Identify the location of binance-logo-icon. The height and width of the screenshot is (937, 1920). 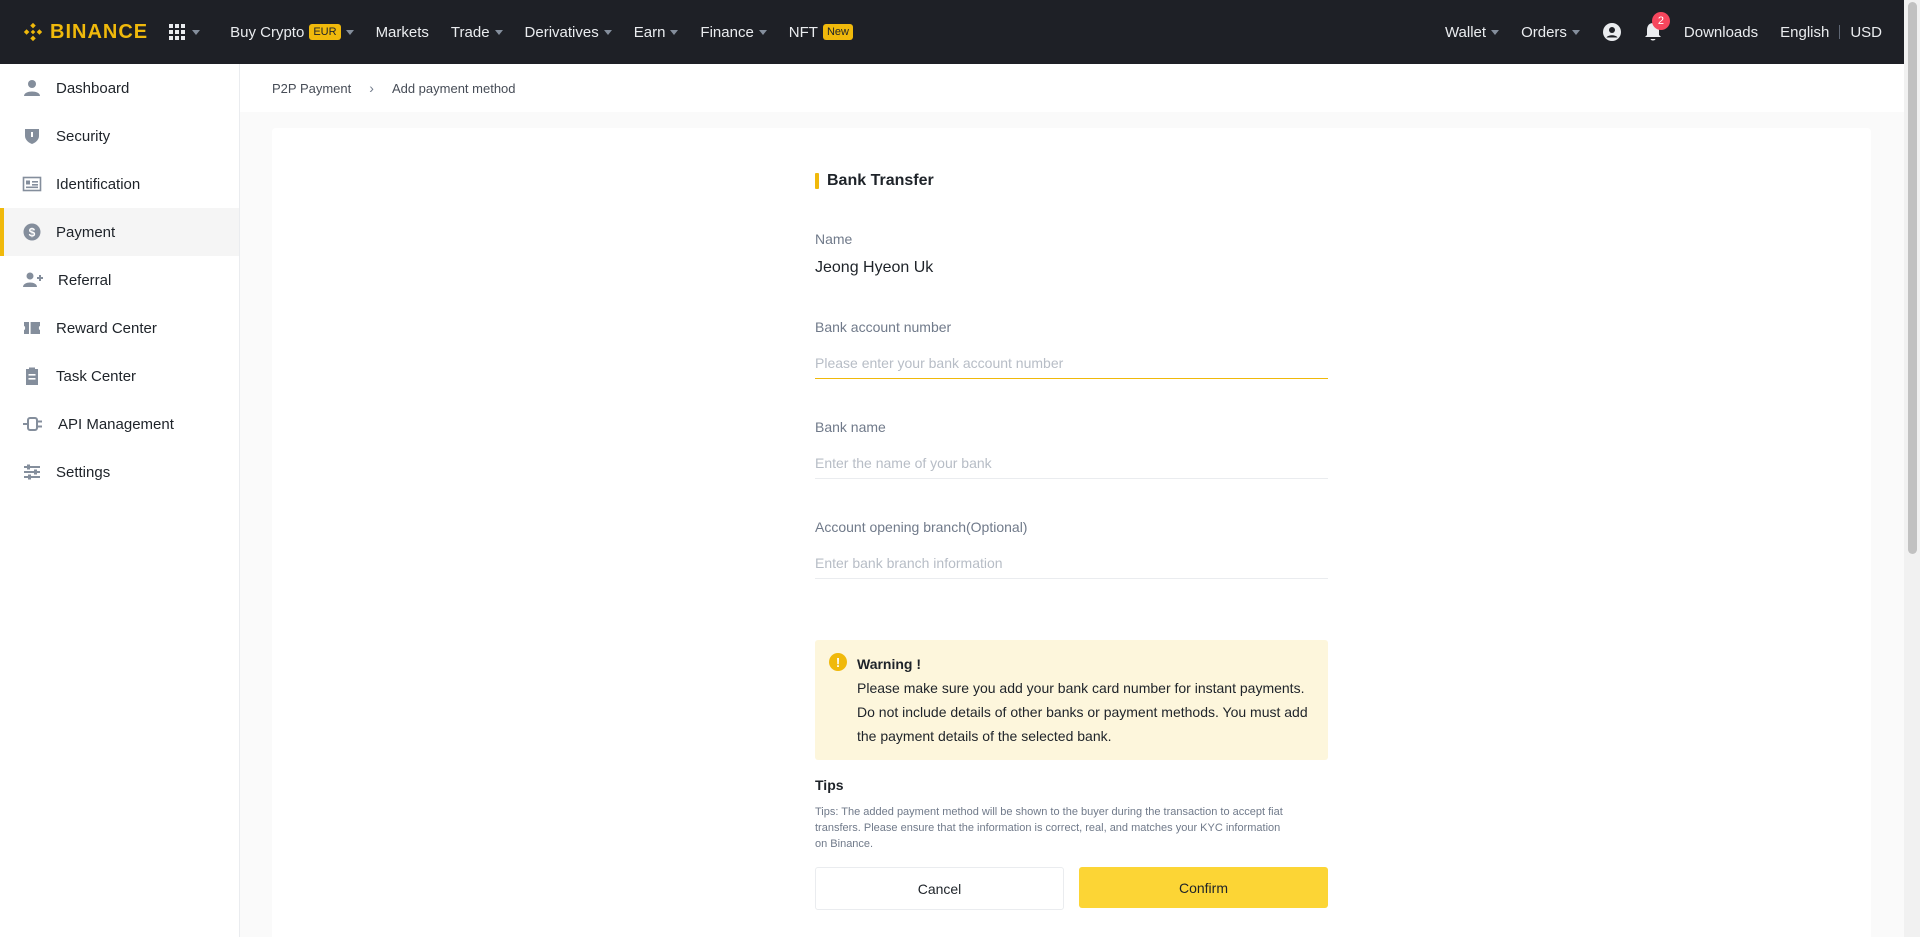
(33, 32).